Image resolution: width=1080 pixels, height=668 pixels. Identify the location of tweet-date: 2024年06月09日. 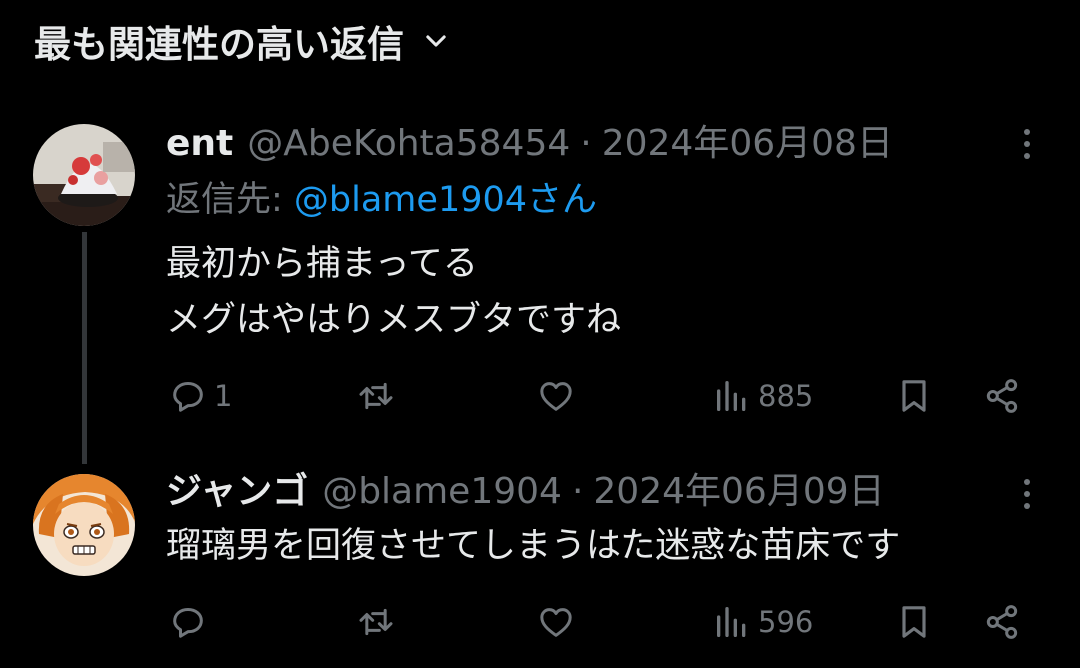
(738, 492).